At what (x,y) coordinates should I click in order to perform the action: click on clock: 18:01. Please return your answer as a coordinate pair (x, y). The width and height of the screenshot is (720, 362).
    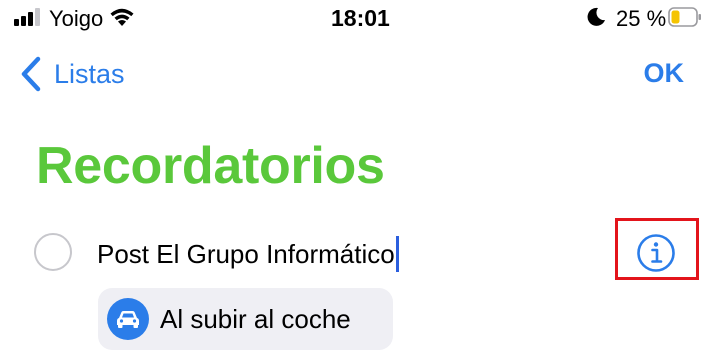
    Looking at the image, I should click on (360, 18).